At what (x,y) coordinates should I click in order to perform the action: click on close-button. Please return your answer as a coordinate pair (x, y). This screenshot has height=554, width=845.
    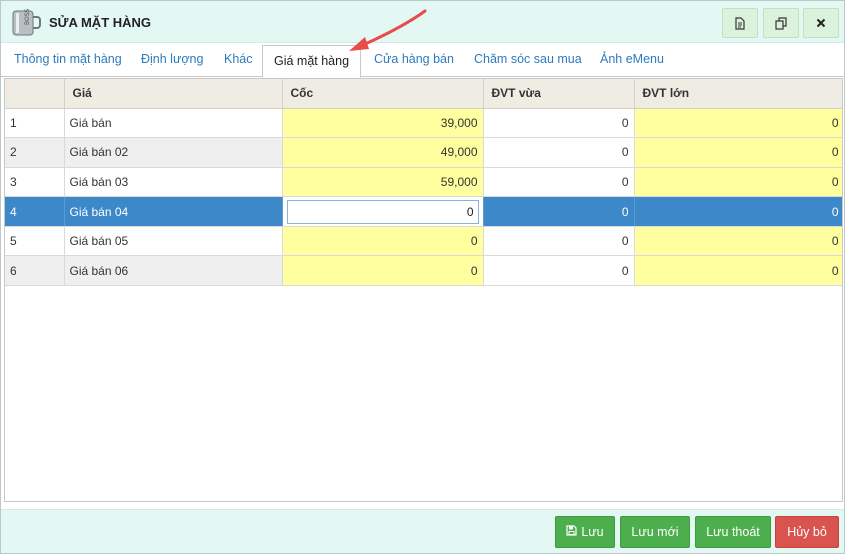
    Looking at the image, I should click on (821, 23).